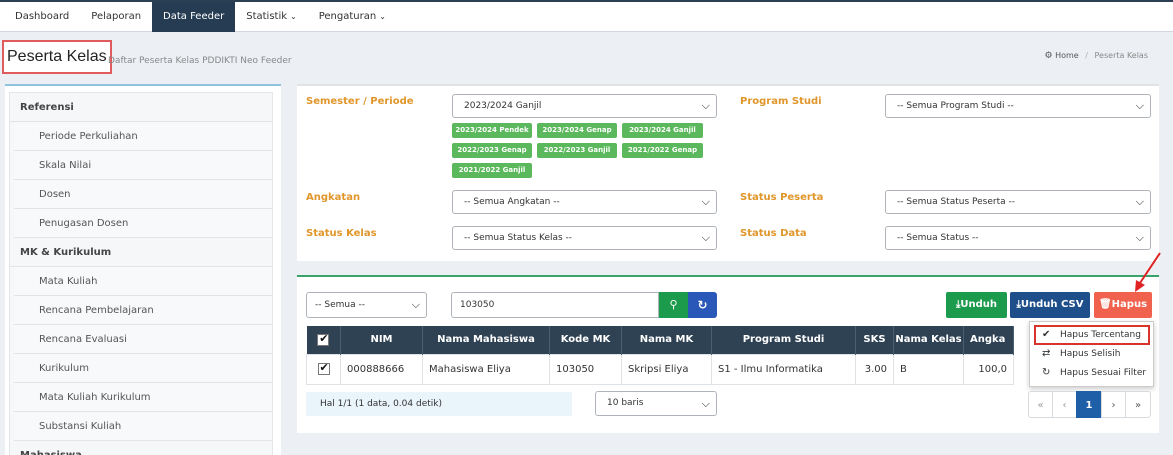 Image resolution: width=1173 pixels, height=455 pixels. I want to click on nav-statistik: Statistik ⌄, so click(271, 17).